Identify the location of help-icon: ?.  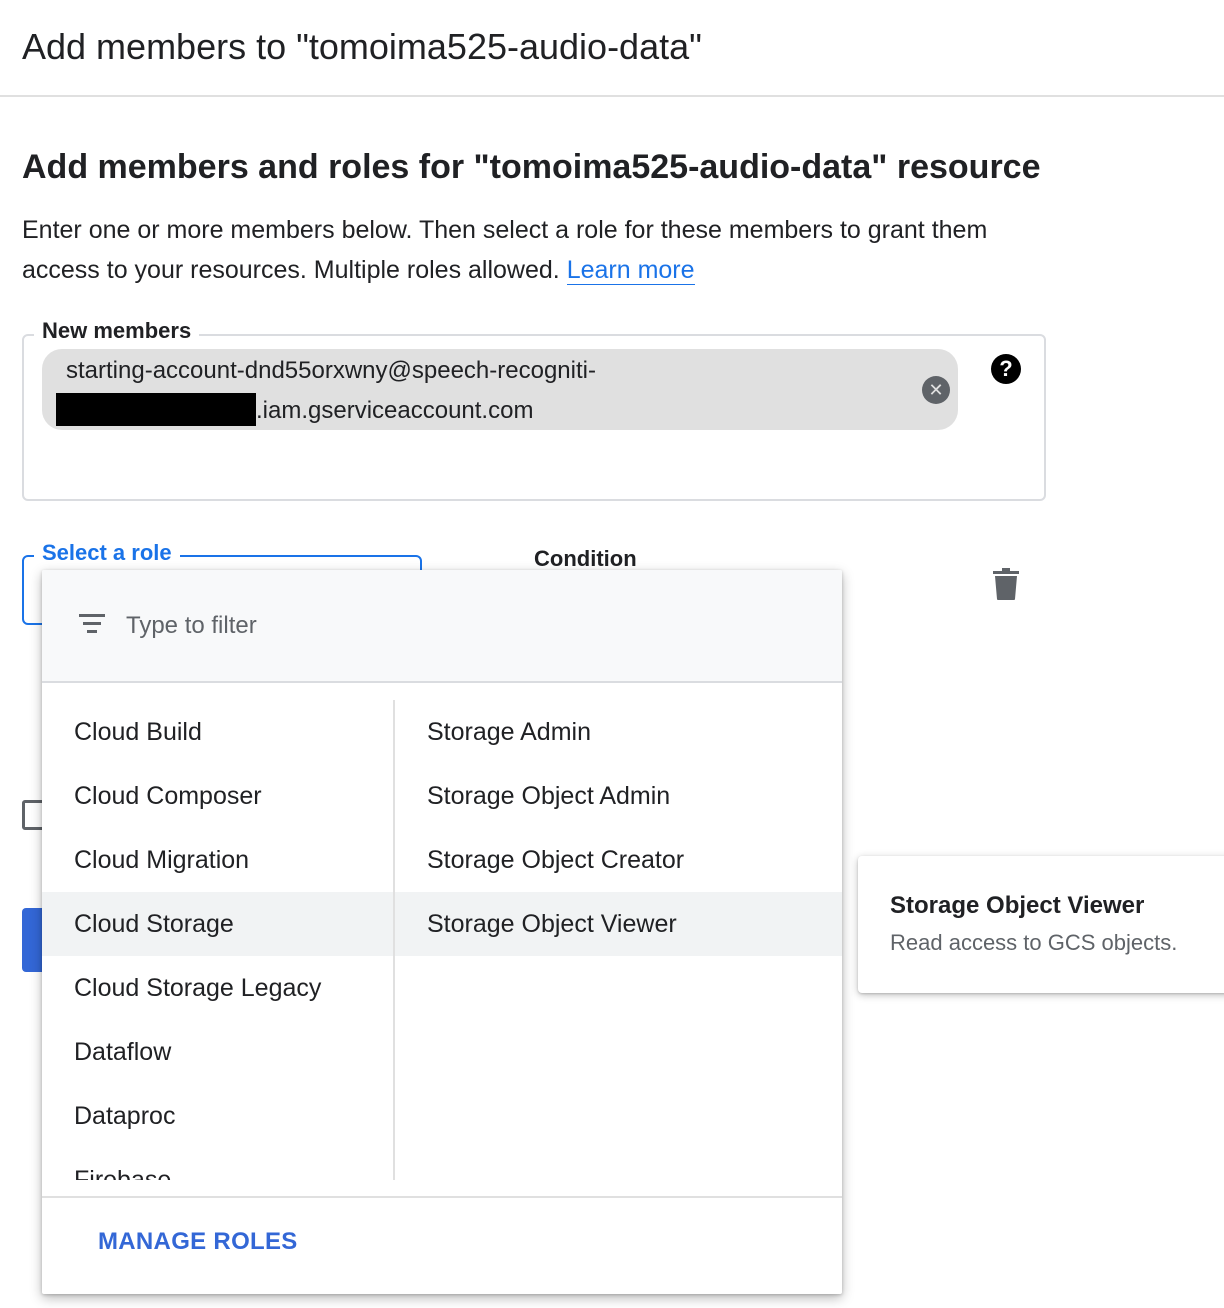
(1006, 369).